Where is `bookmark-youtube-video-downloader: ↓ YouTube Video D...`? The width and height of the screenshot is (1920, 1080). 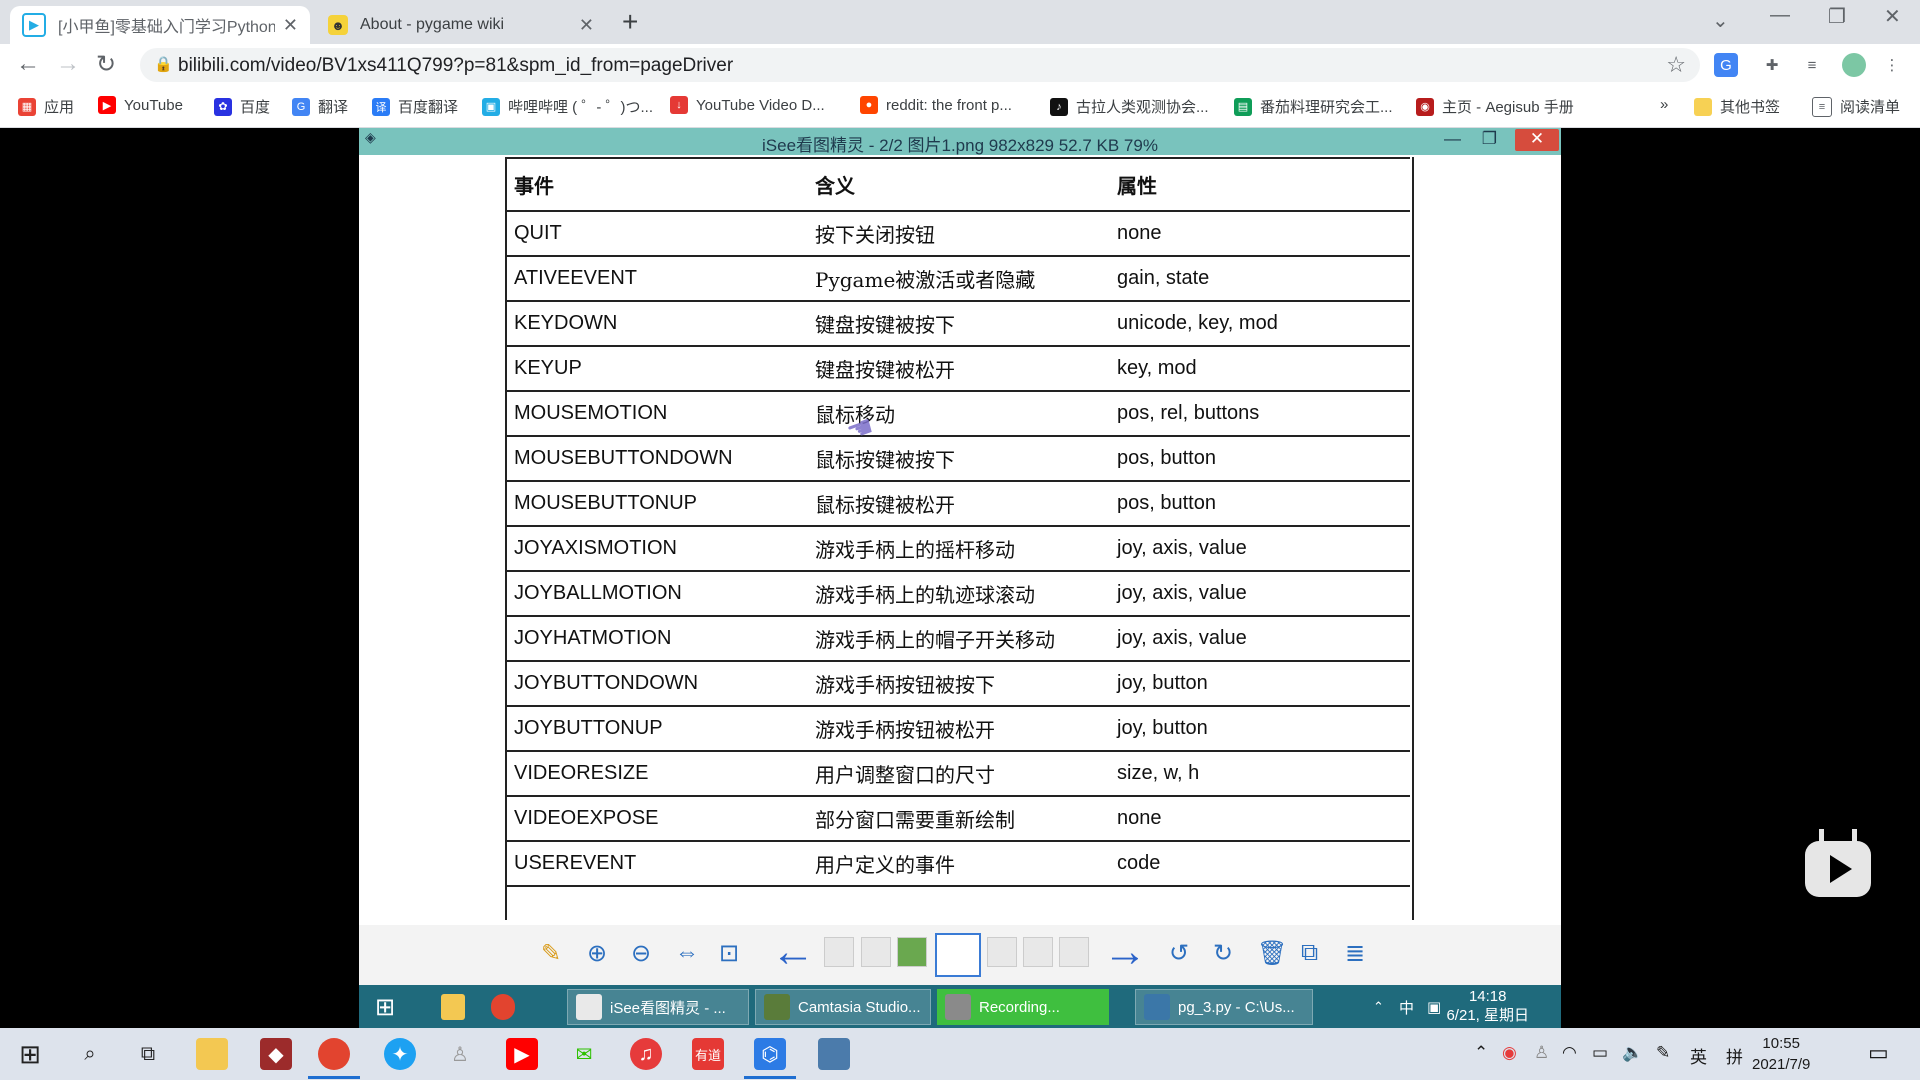
bookmark-youtube-video-downloader: ↓ YouTube Video D... is located at coordinates (747, 105).